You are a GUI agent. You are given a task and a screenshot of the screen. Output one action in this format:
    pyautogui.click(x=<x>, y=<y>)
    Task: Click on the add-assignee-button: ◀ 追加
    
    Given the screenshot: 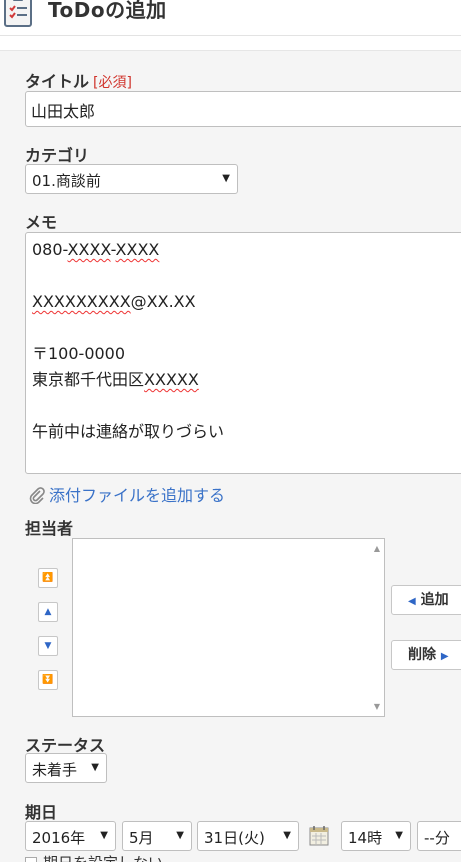 What is the action you would take?
    pyautogui.click(x=426, y=600)
    